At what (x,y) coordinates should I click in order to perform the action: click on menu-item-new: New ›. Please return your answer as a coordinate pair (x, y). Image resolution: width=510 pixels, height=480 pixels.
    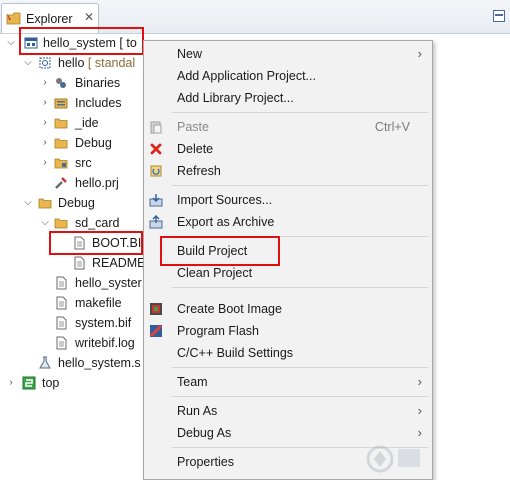
    Looking at the image, I should click on (288, 54).